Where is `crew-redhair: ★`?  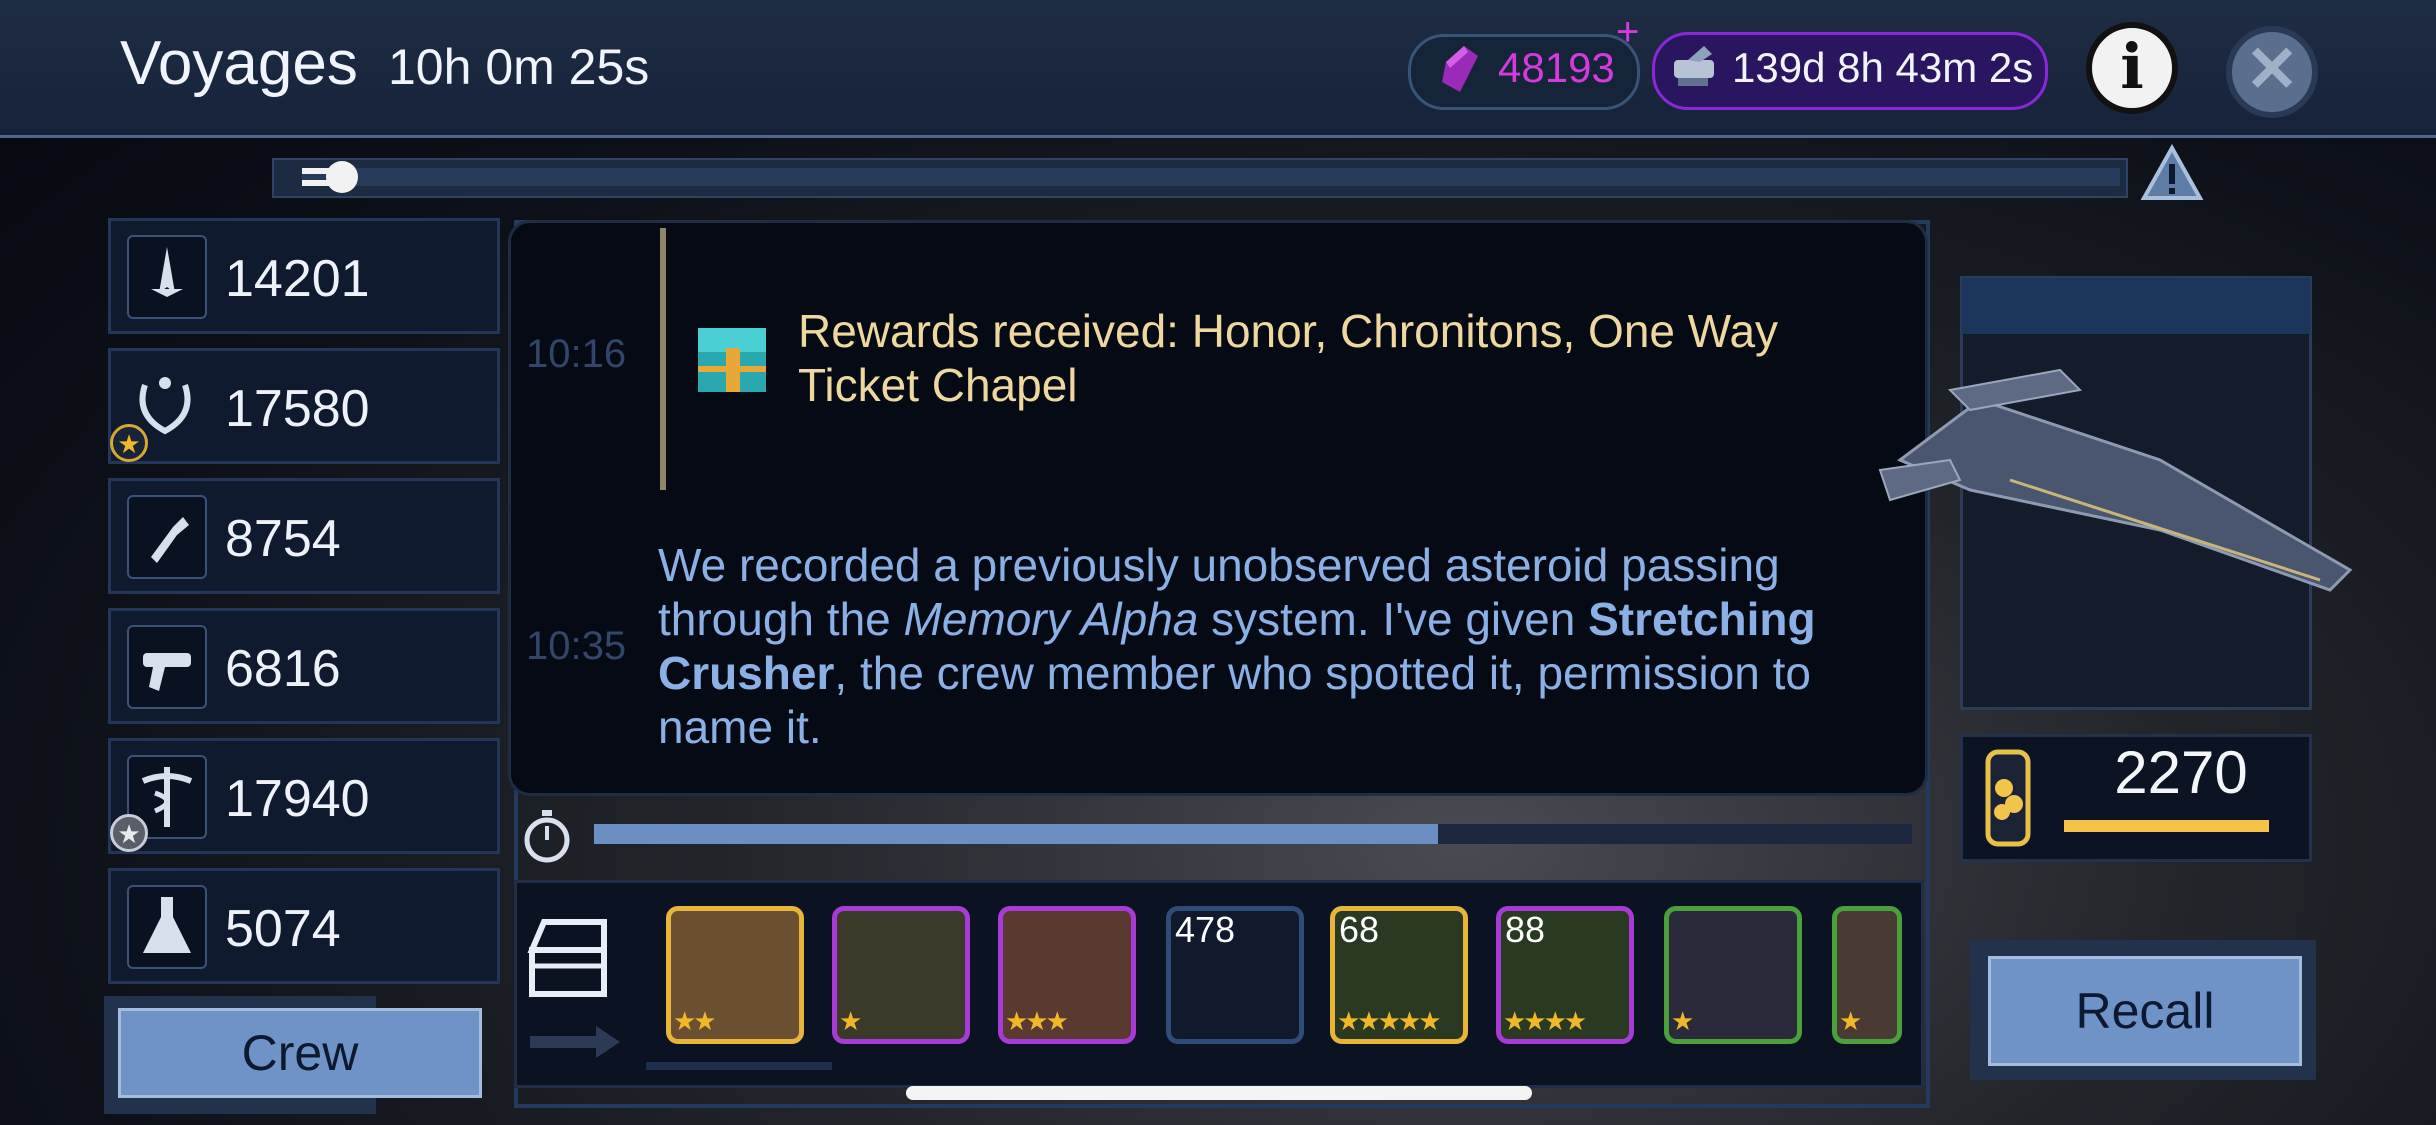 crew-redhair: ★ is located at coordinates (901, 975).